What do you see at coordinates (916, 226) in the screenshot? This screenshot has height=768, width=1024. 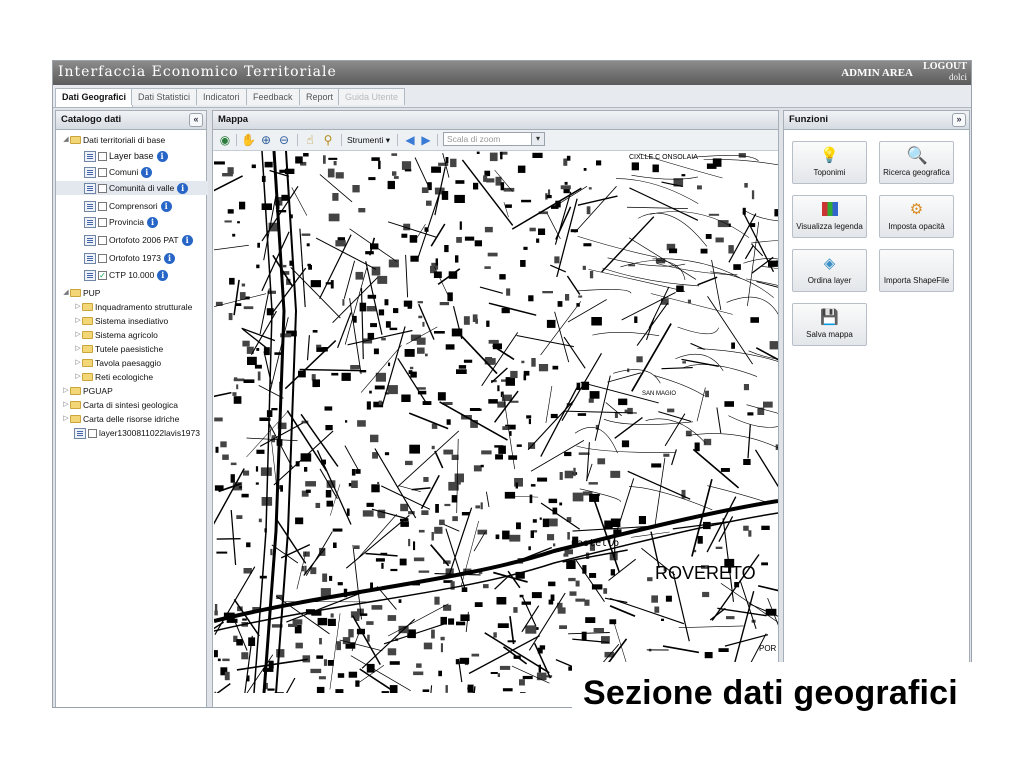 I see `button-label: Imposta opacità` at bounding box center [916, 226].